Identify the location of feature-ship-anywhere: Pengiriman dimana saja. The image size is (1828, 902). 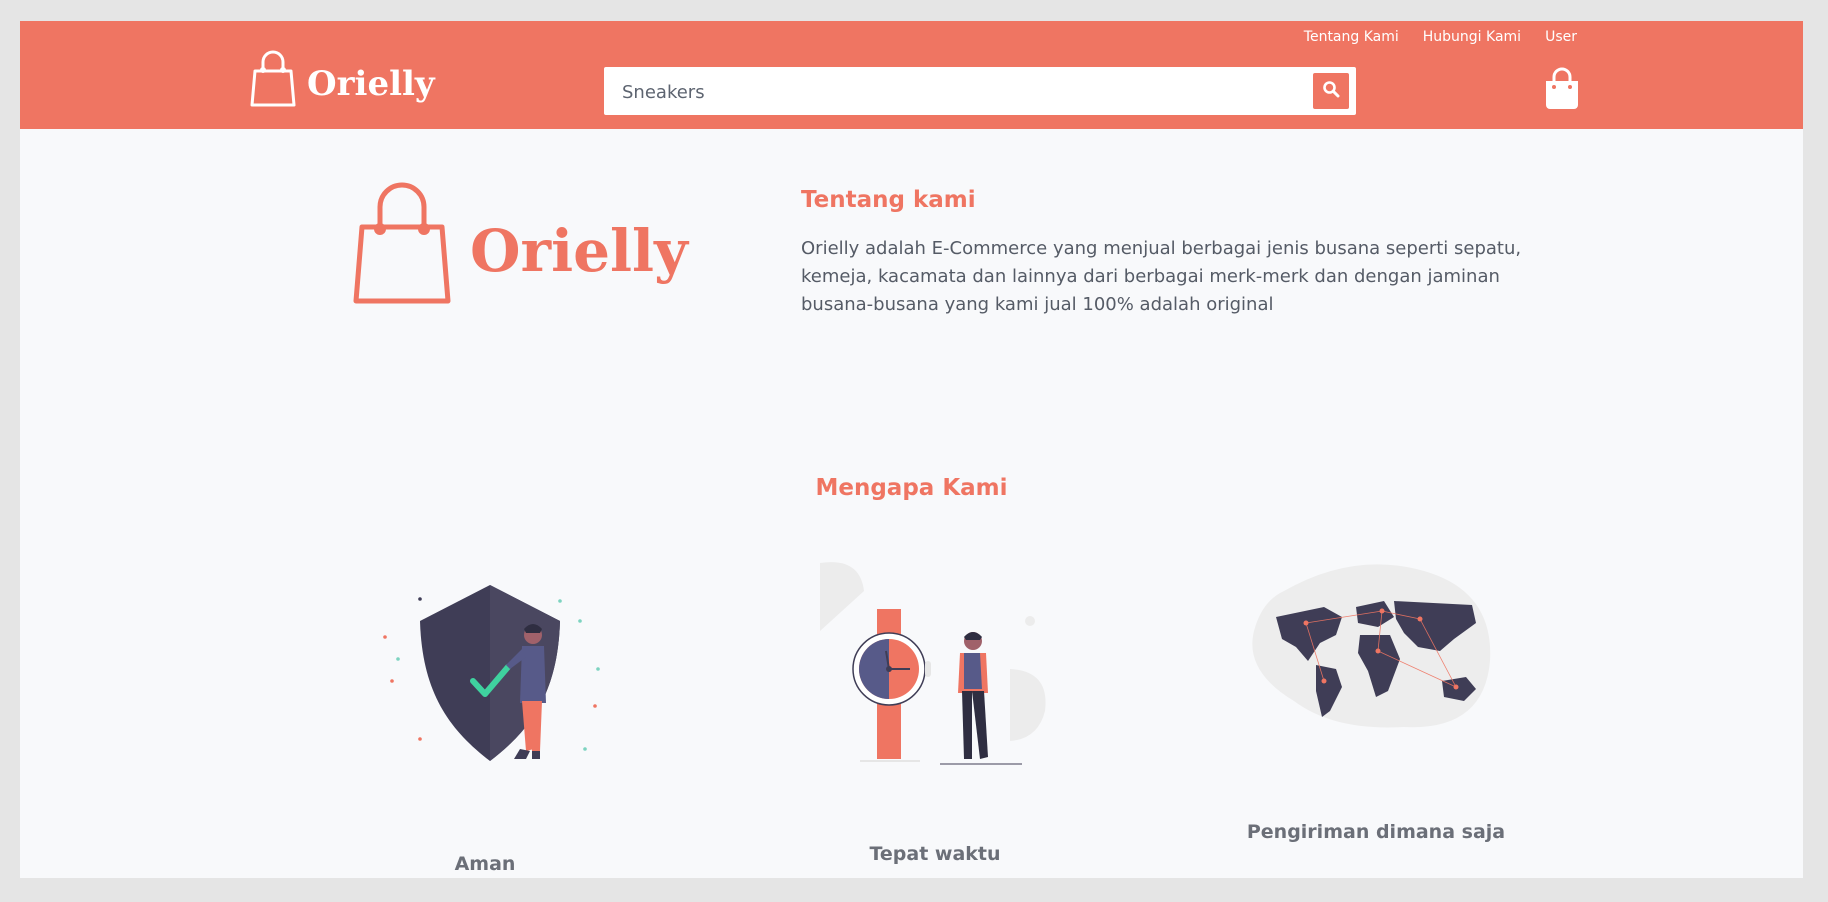
(1376, 711).